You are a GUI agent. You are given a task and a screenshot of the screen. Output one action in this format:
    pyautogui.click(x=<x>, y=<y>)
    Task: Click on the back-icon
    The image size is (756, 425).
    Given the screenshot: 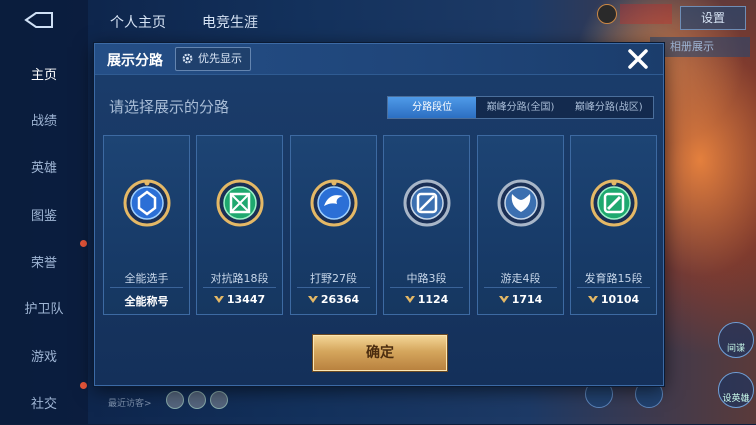 What is the action you would take?
    pyautogui.click(x=39, y=20)
    